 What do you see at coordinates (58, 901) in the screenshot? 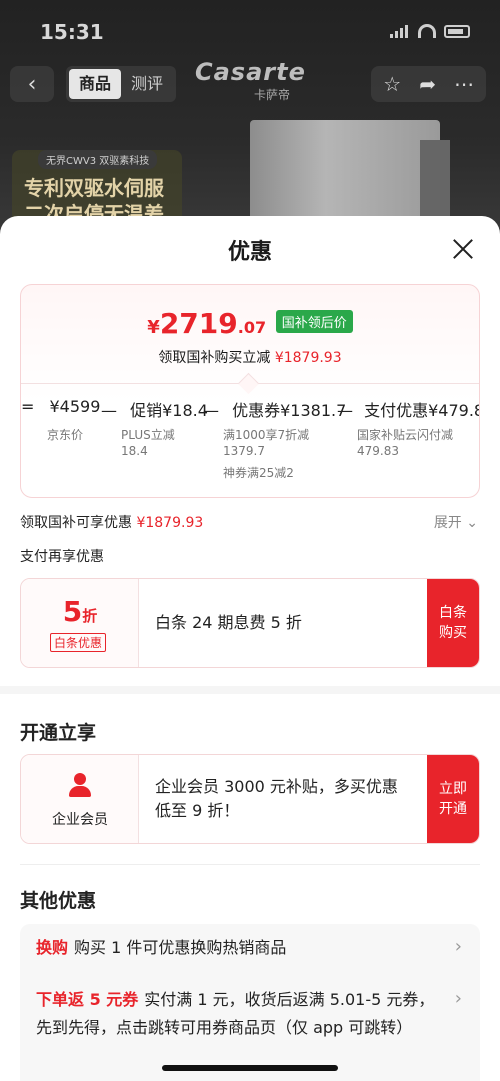
I see `other-section-title: 其他优惠` at bounding box center [58, 901].